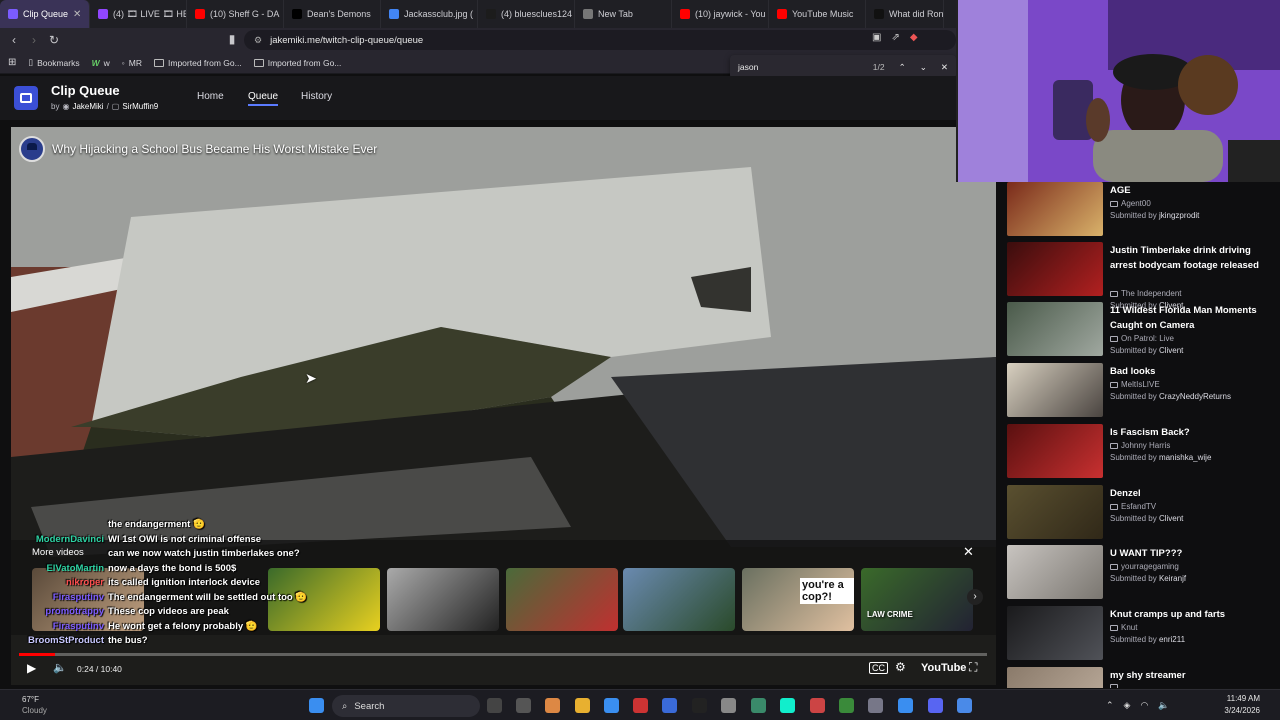 This screenshot has height=720, width=1280. I want to click on forward-icon: ›, so click(34, 40).